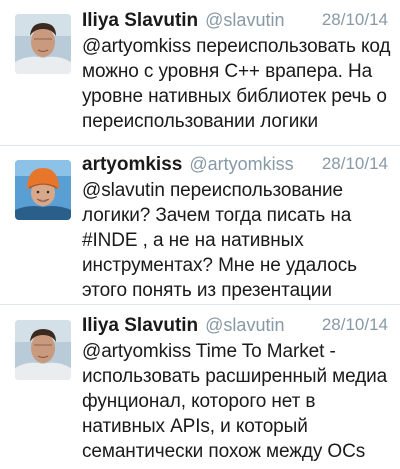  What do you see at coordinates (235, 376) in the screenshot?
I see `tweet-text-line: использовать расширенный медиа` at bounding box center [235, 376].